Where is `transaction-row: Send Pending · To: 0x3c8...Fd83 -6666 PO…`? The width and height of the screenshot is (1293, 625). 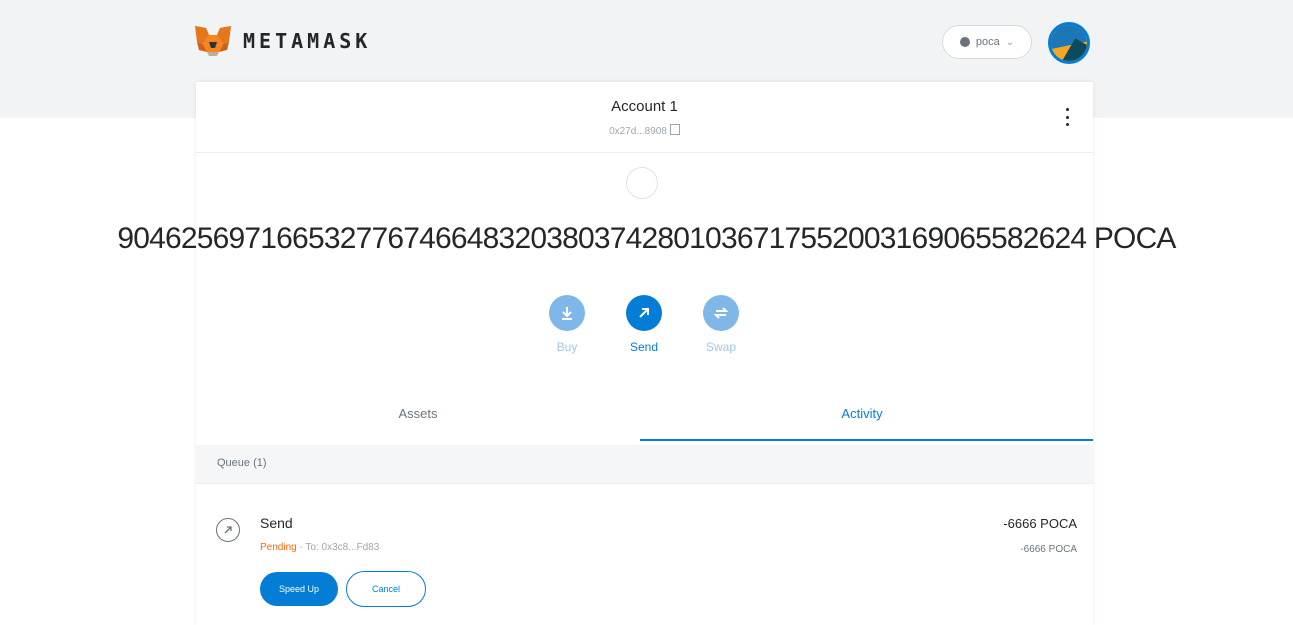 transaction-row: Send Pending · To: 0x3c8...Fd83 -6666 PO… is located at coordinates (644, 562).